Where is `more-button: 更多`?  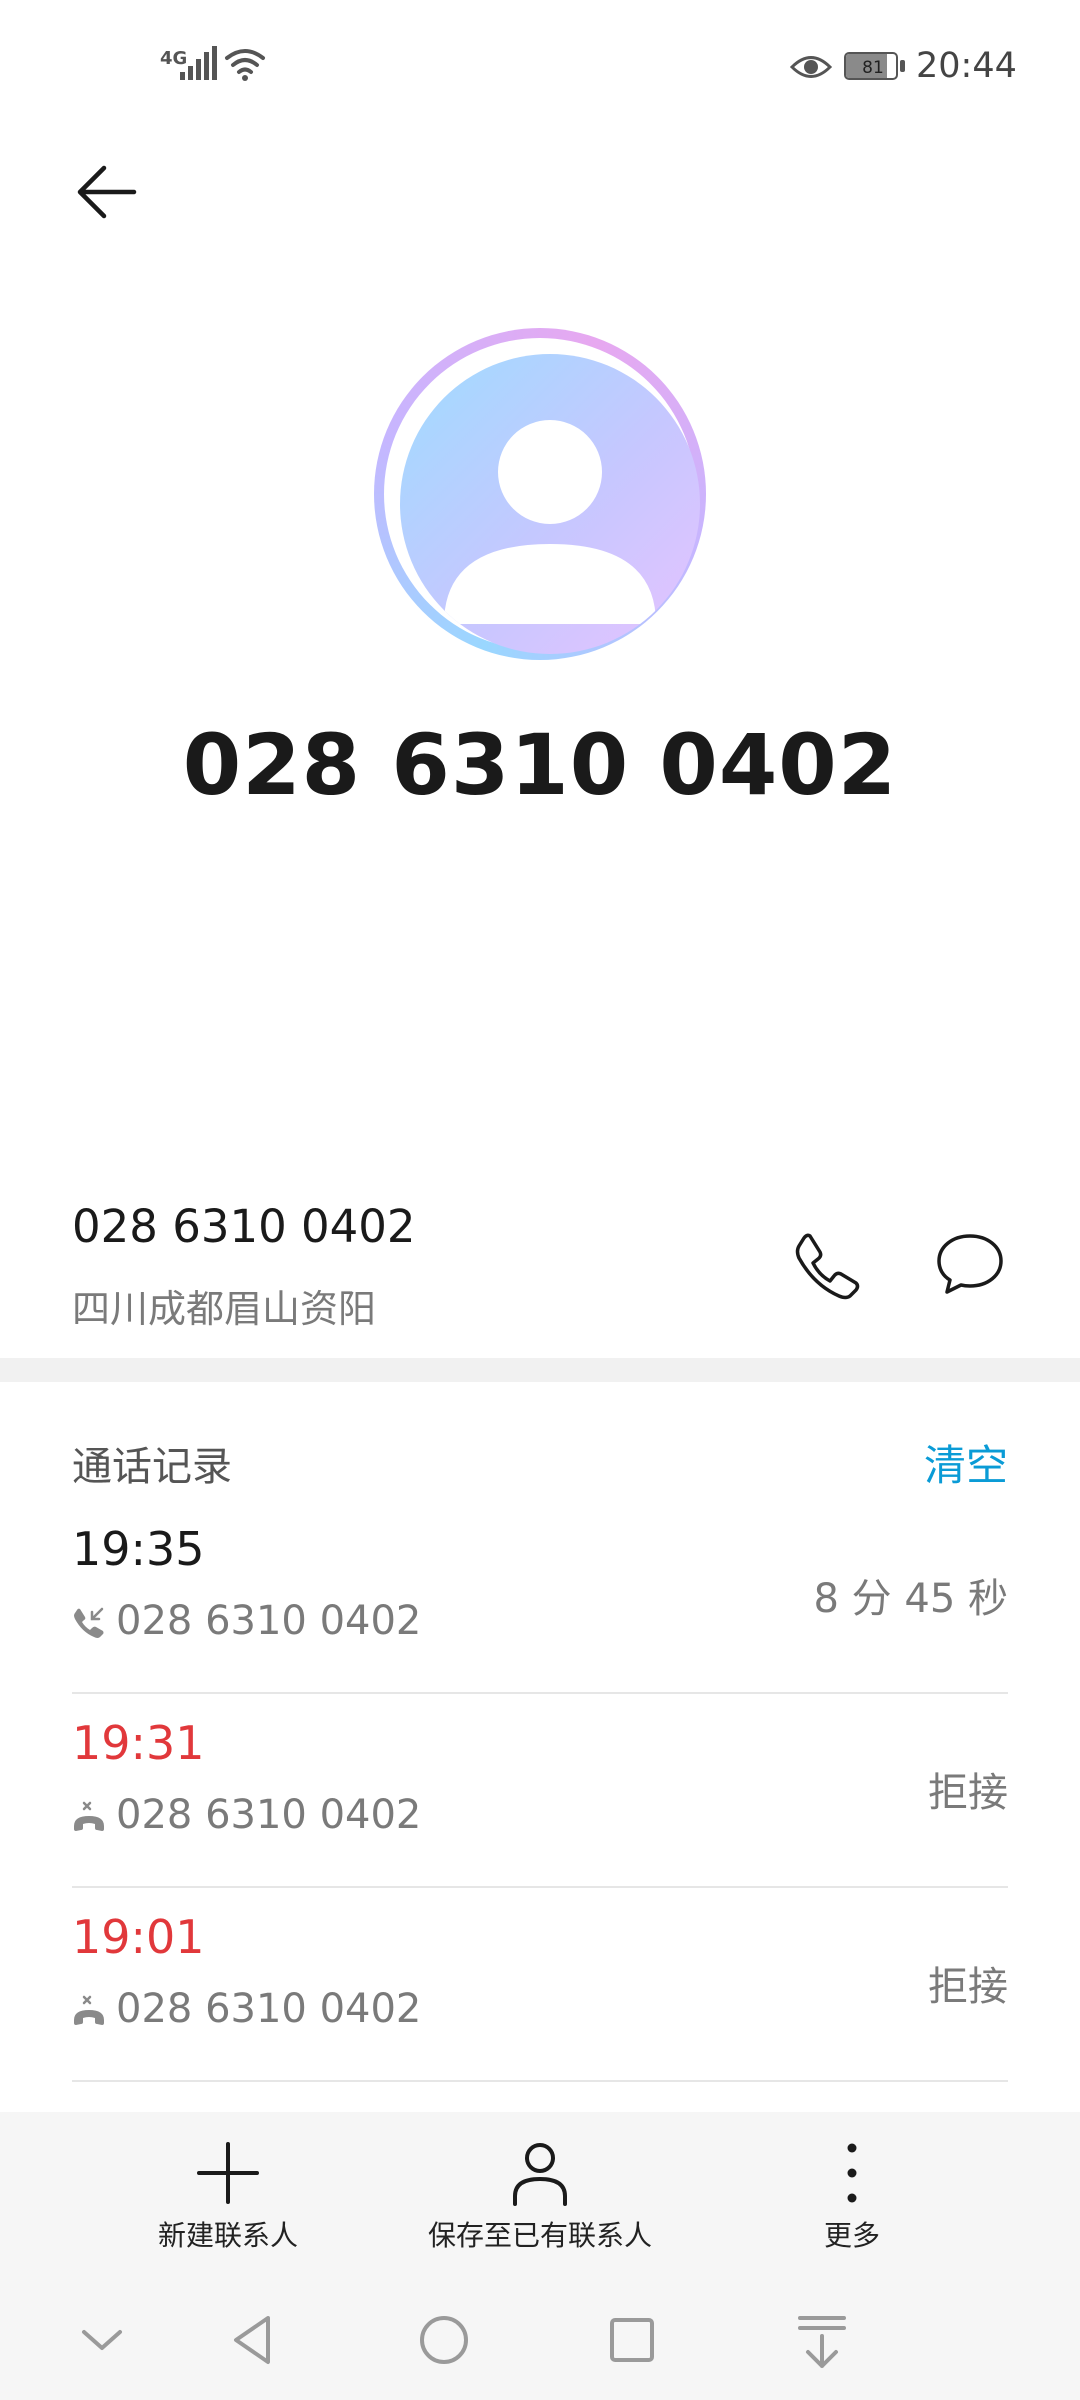 more-button: 更多 is located at coordinates (852, 2196).